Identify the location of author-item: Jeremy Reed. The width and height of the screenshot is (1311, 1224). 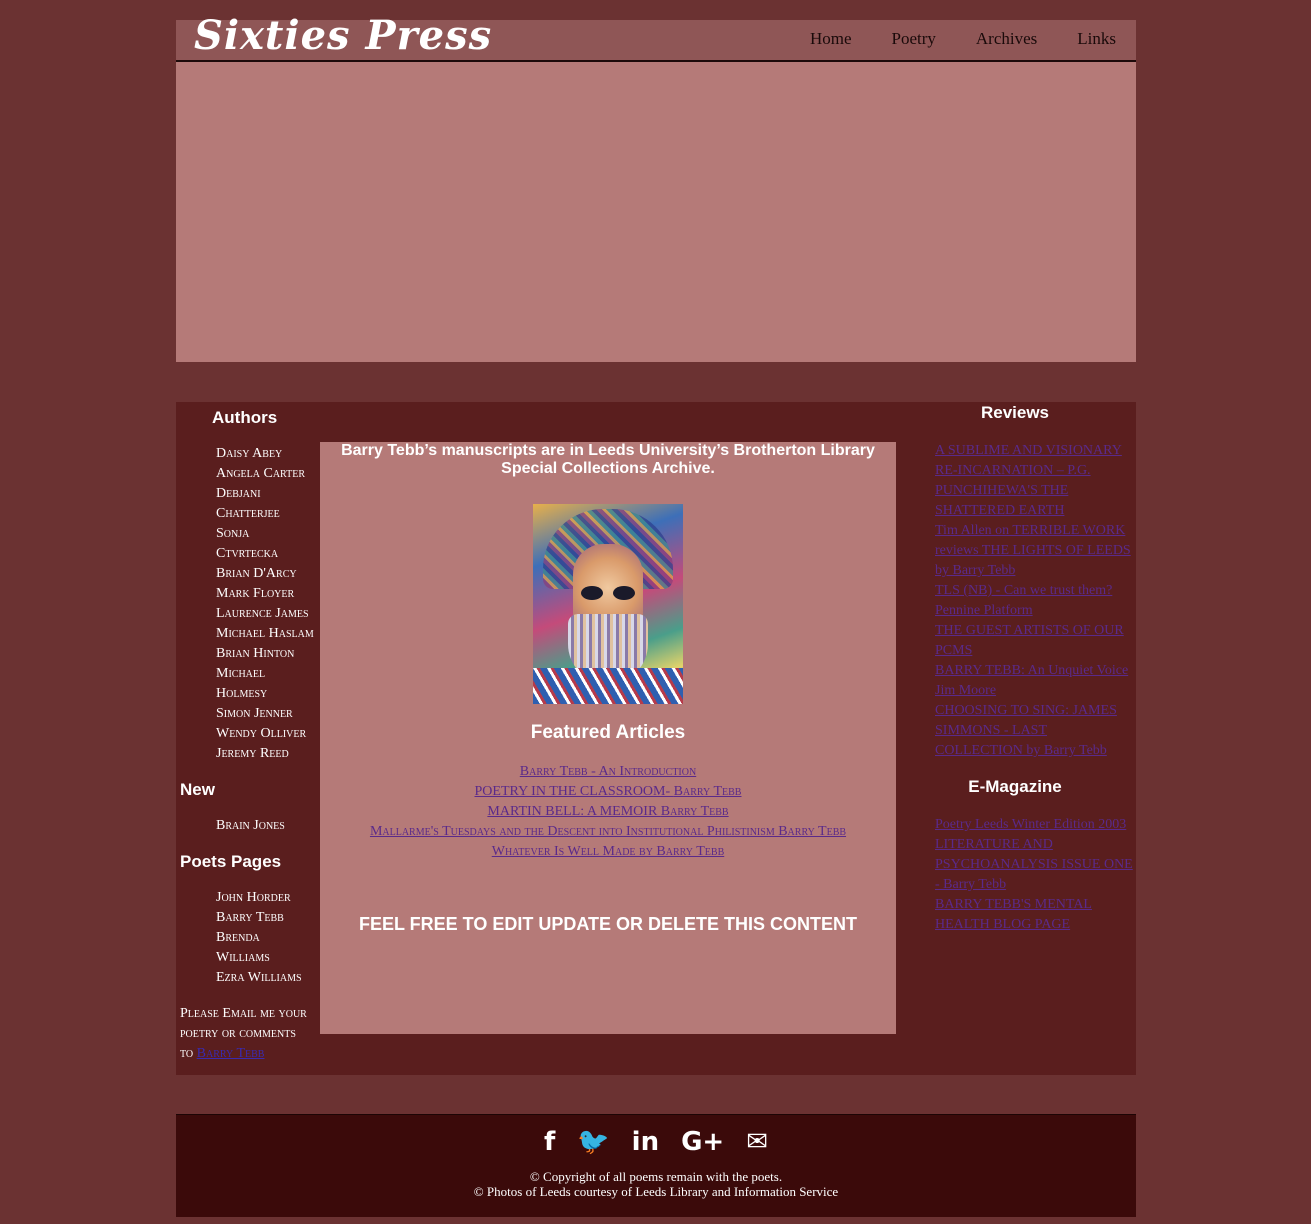
(268, 754).